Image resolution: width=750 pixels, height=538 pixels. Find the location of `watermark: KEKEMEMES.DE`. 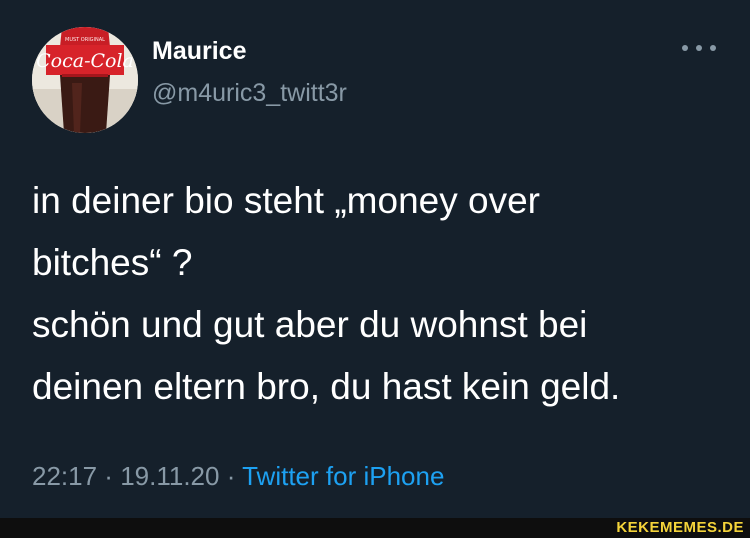

watermark: KEKEMEMES.DE is located at coordinates (680, 527).